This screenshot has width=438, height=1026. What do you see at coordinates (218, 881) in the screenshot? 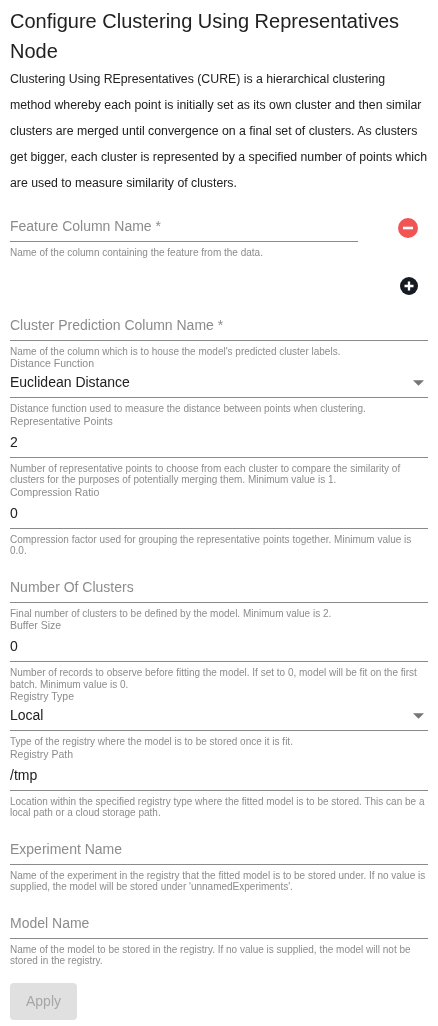
I see `helper-text: Name of the experiment in the registry that the fitted model is to be stored under. If no value is supplied, the model will be stored under 'unnamedExperiments'.` at bounding box center [218, 881].